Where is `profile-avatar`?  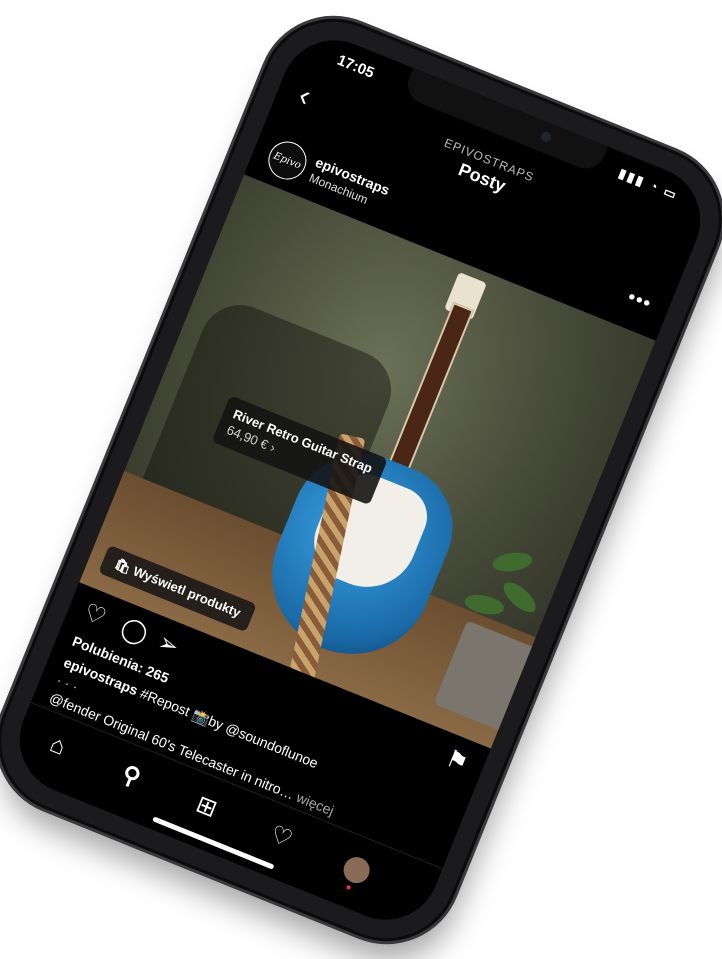
profile-avatar is located at coordinates (357, 870).